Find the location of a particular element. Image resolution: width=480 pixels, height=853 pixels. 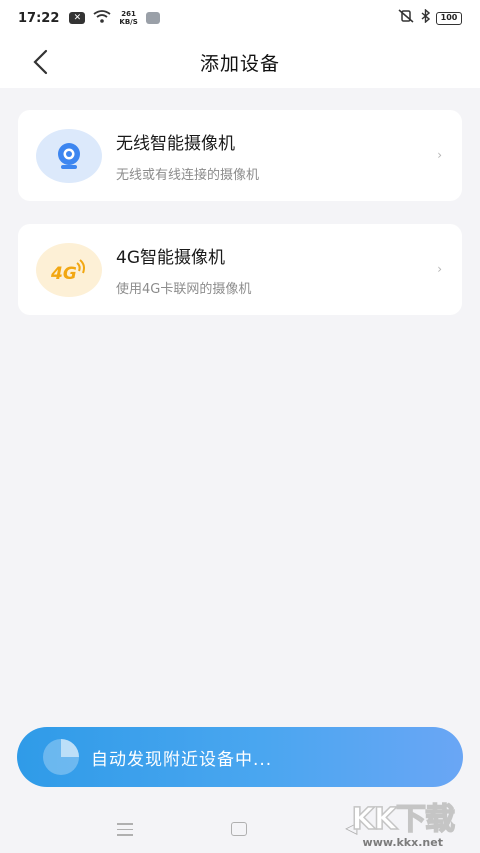

wifi-icon is located at coordinates (102, 18).